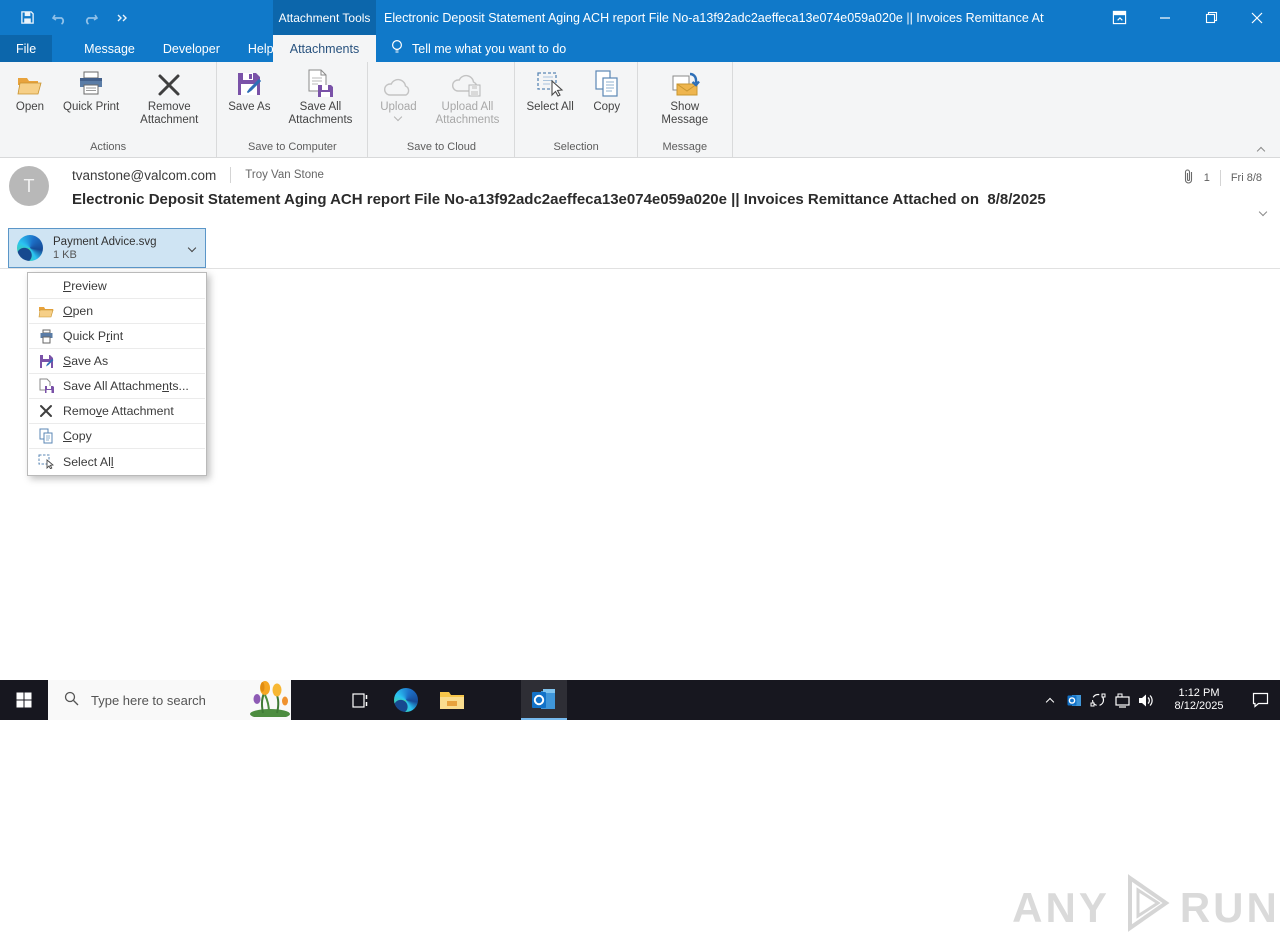 The image size is (1280, 944). I want to click on attachment-count: 1, so click(1207, 178).